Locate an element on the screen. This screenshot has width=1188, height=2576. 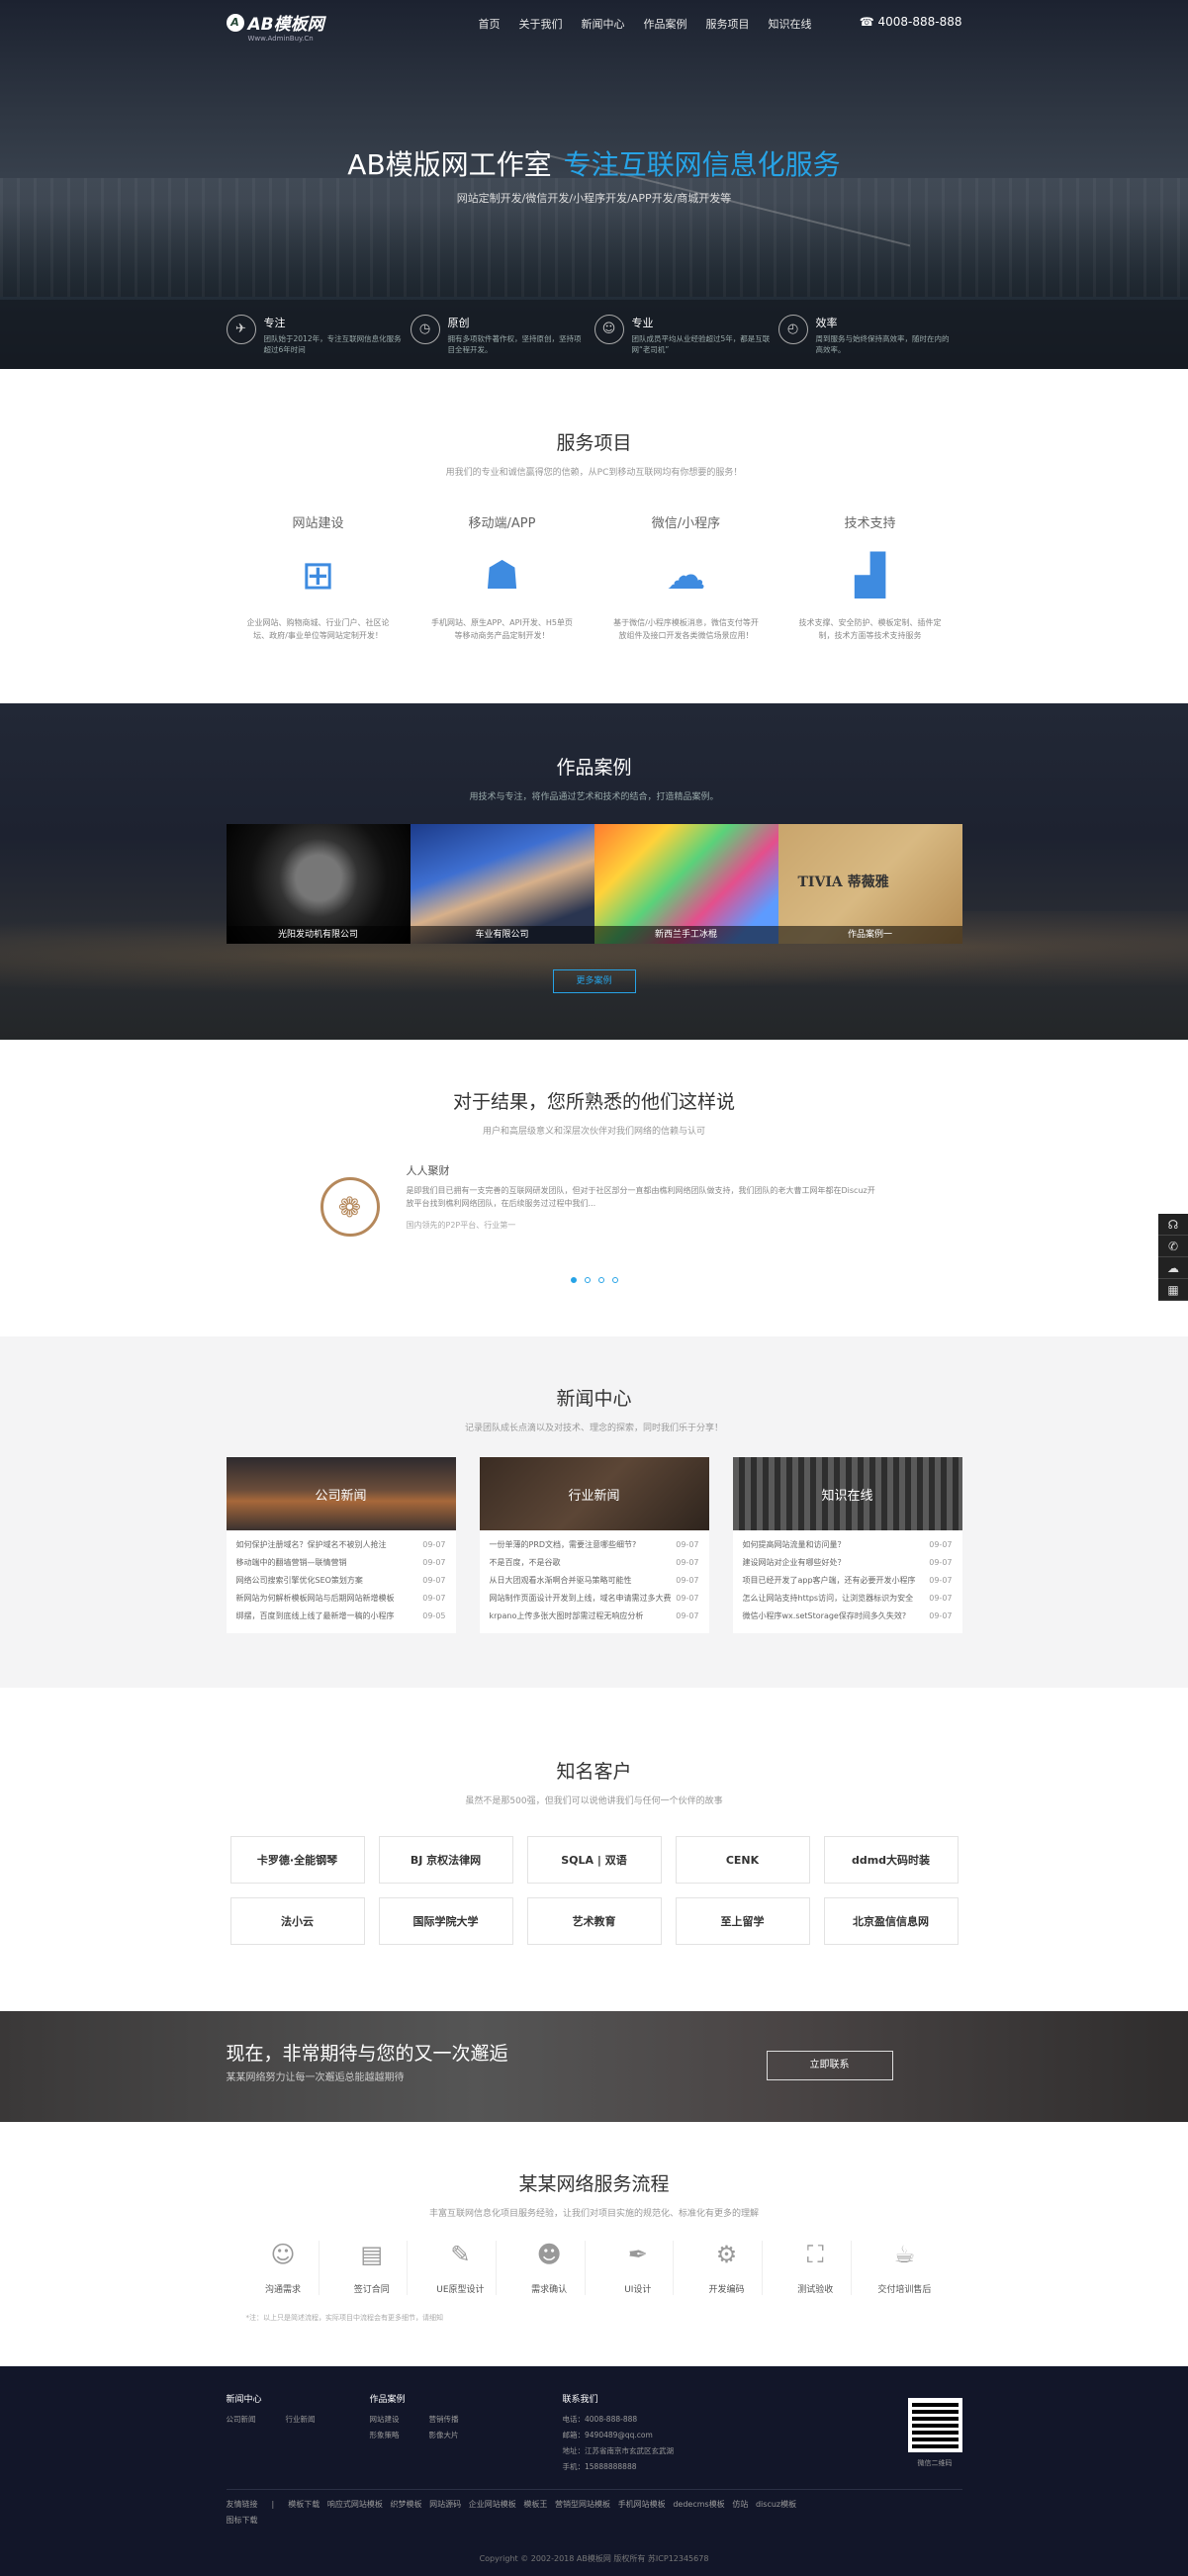
case-item: 光阳发动机有限公司 is located at coordinates (319, 884).